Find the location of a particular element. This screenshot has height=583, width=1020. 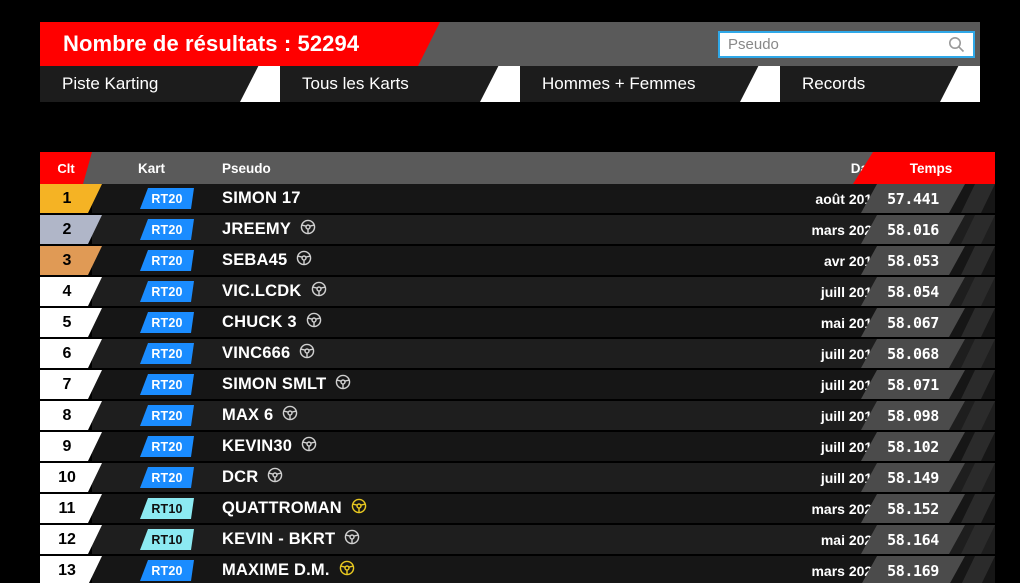

pseudo-value: CHUCK 3 is located at coordinates (259, 322).